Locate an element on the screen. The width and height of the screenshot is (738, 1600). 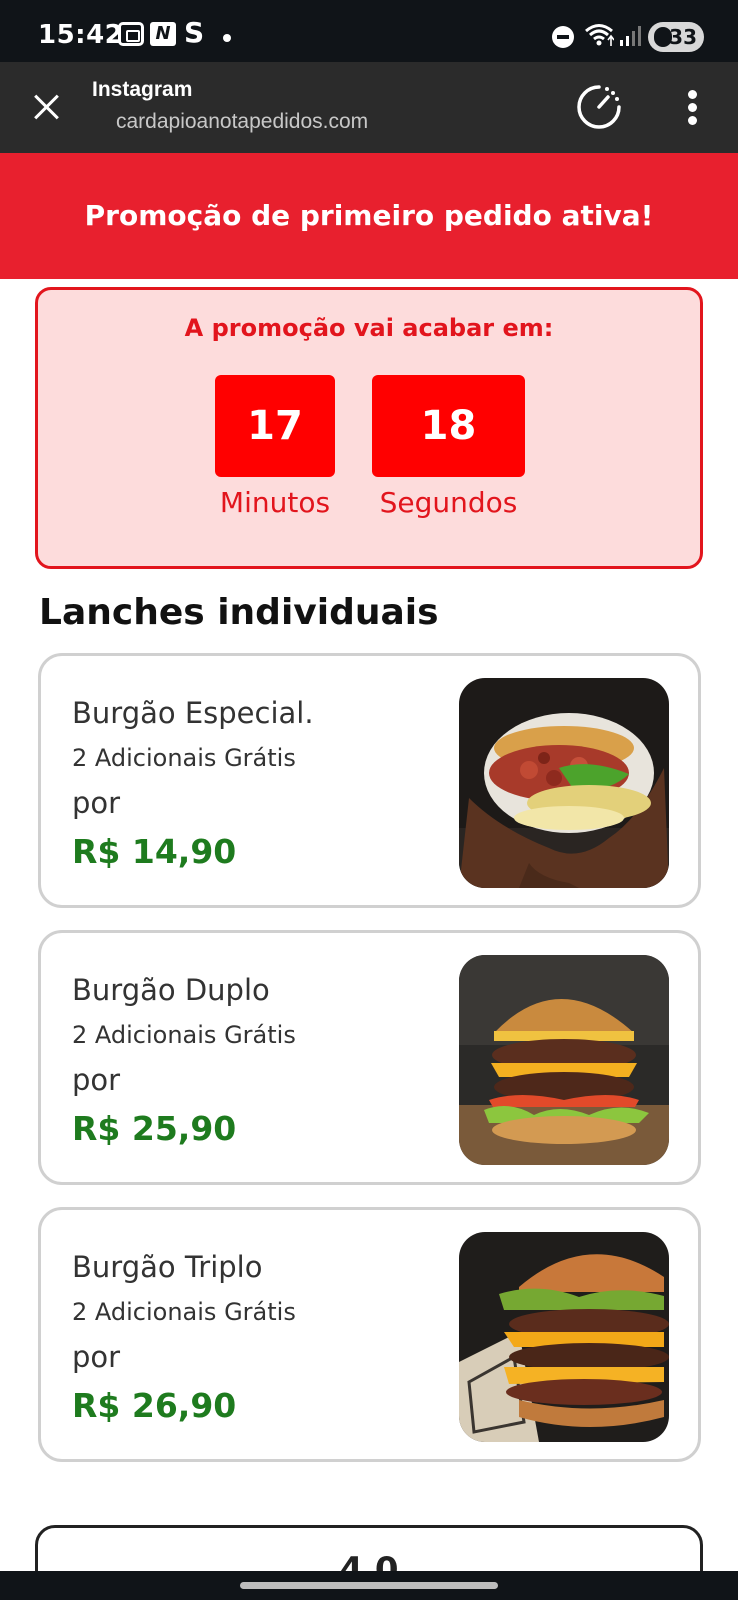
status-time: 15:42 is located at coordinates (81, 35).